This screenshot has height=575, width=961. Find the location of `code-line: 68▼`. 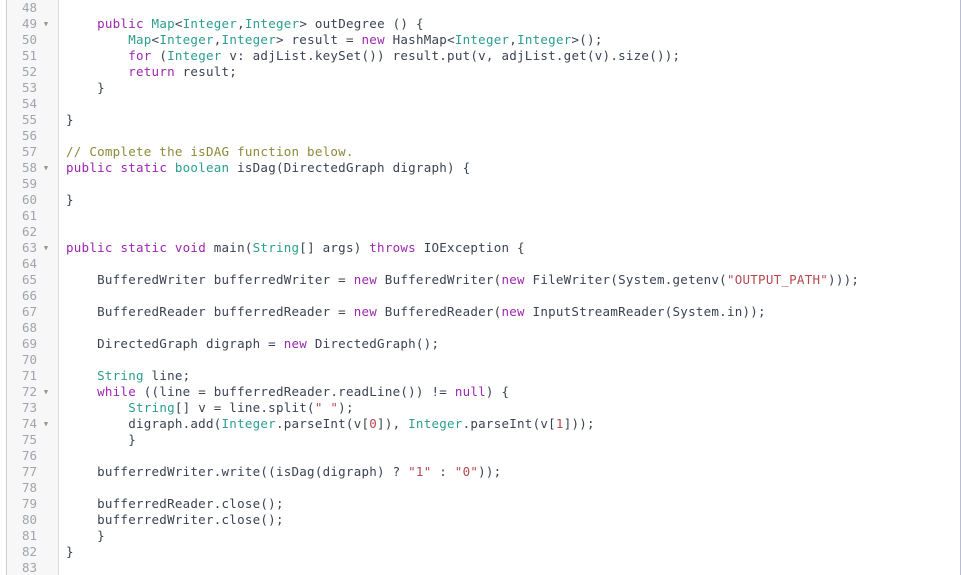

code-line: 68▼ is located at coordinates (480, 328).